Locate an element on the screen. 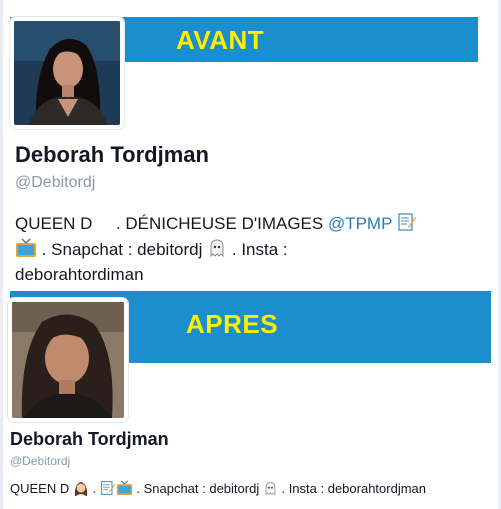 The width and height of the screenshot is (501, 509). after-avatar is located at coordinates (68, 360).